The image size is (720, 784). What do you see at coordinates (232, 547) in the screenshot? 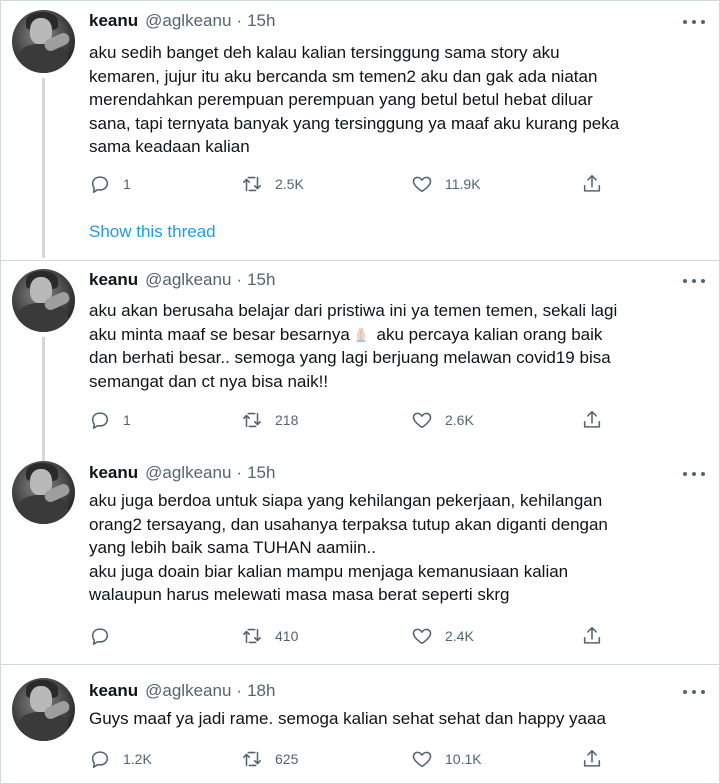
I see `tweet-text-line: yang lebih baik sama TUHAN aamiin..` at bounding box center [232, 547].